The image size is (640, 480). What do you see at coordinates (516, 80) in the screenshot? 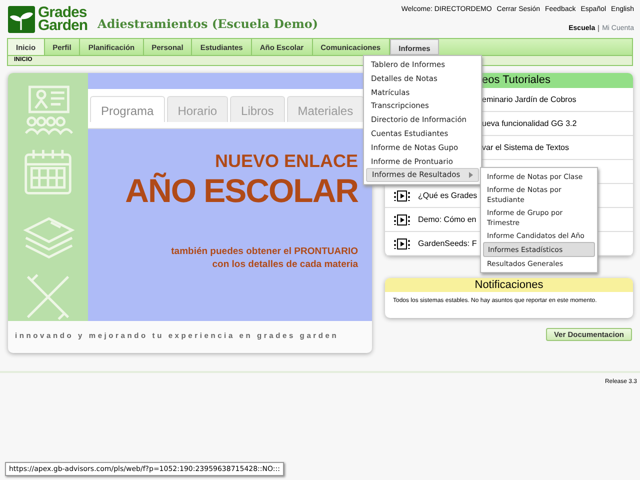
I see `panel-title: eos Tutoriales` at bounding box center [516, 80].